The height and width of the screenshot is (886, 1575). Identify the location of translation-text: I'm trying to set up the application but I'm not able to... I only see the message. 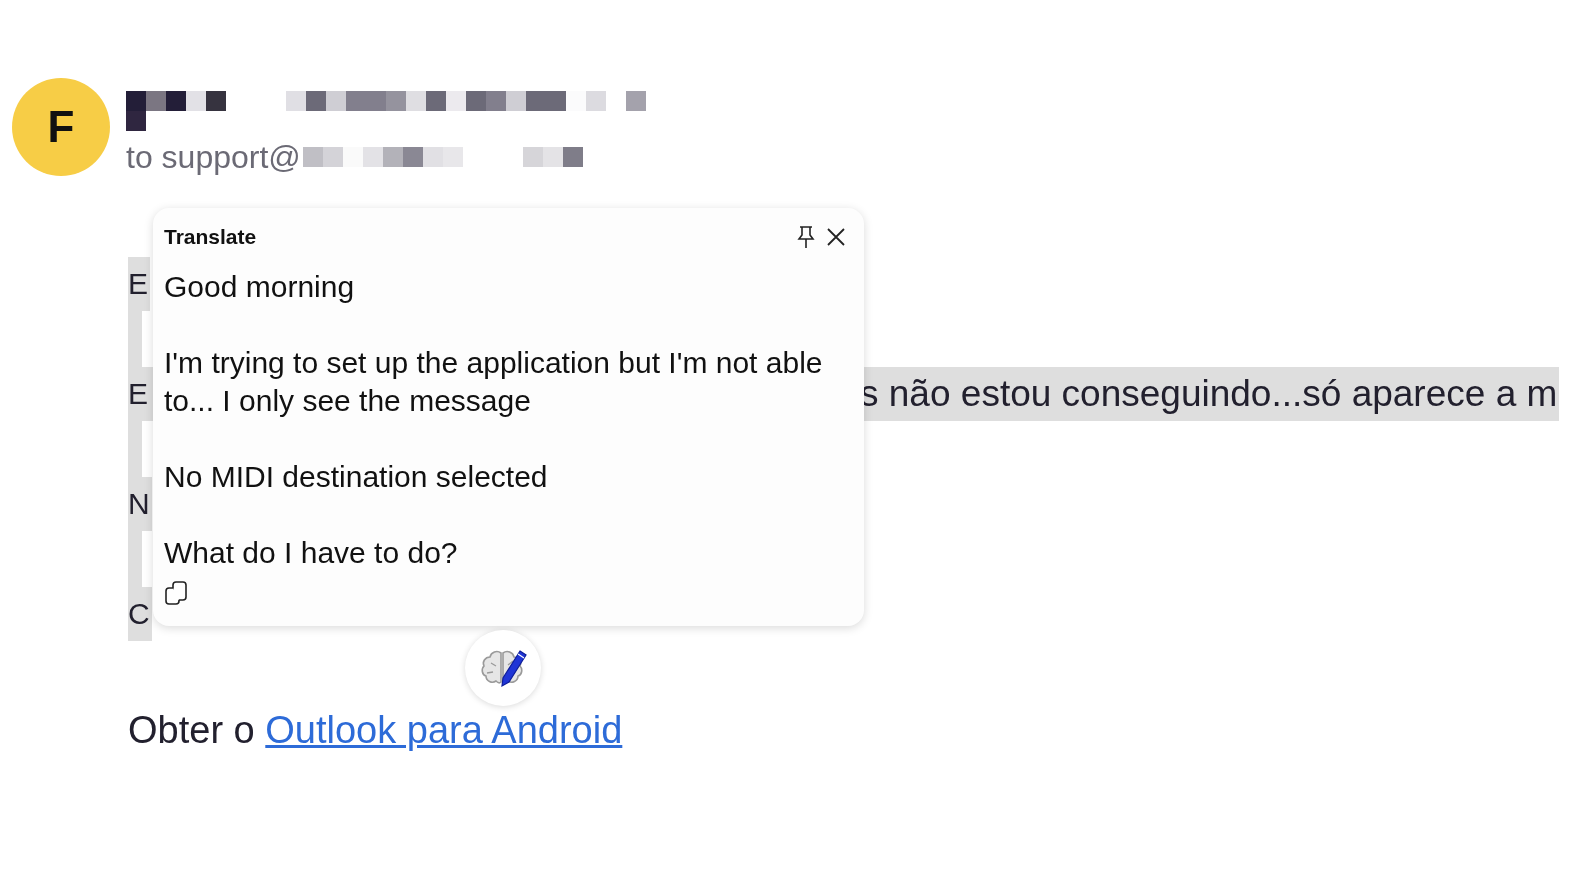
(494, 382).